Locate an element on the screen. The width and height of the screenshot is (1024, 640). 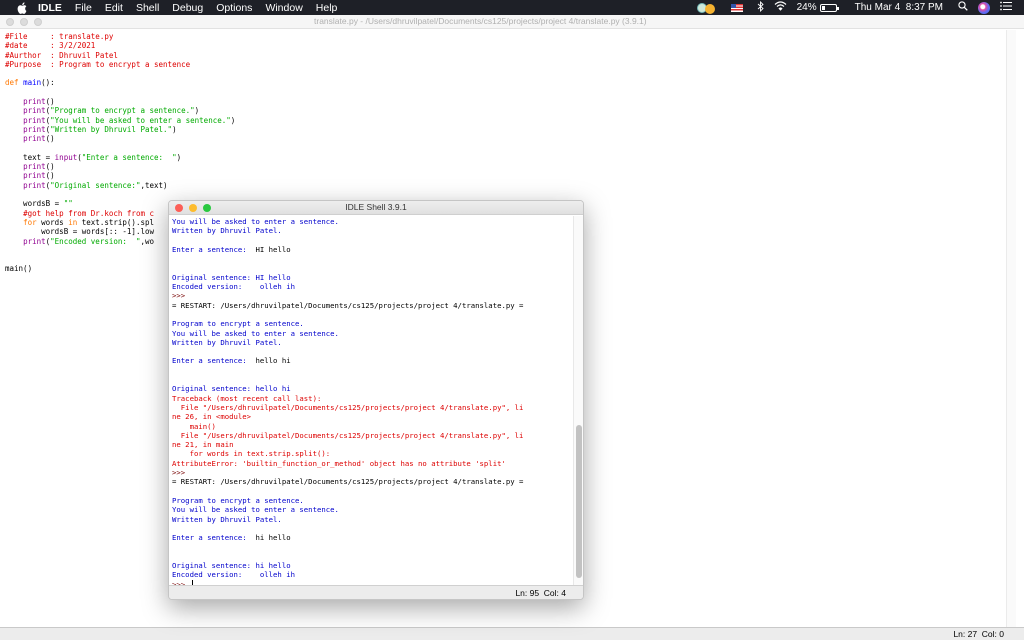
console-line: >>> is located at coordinates (373, 295).